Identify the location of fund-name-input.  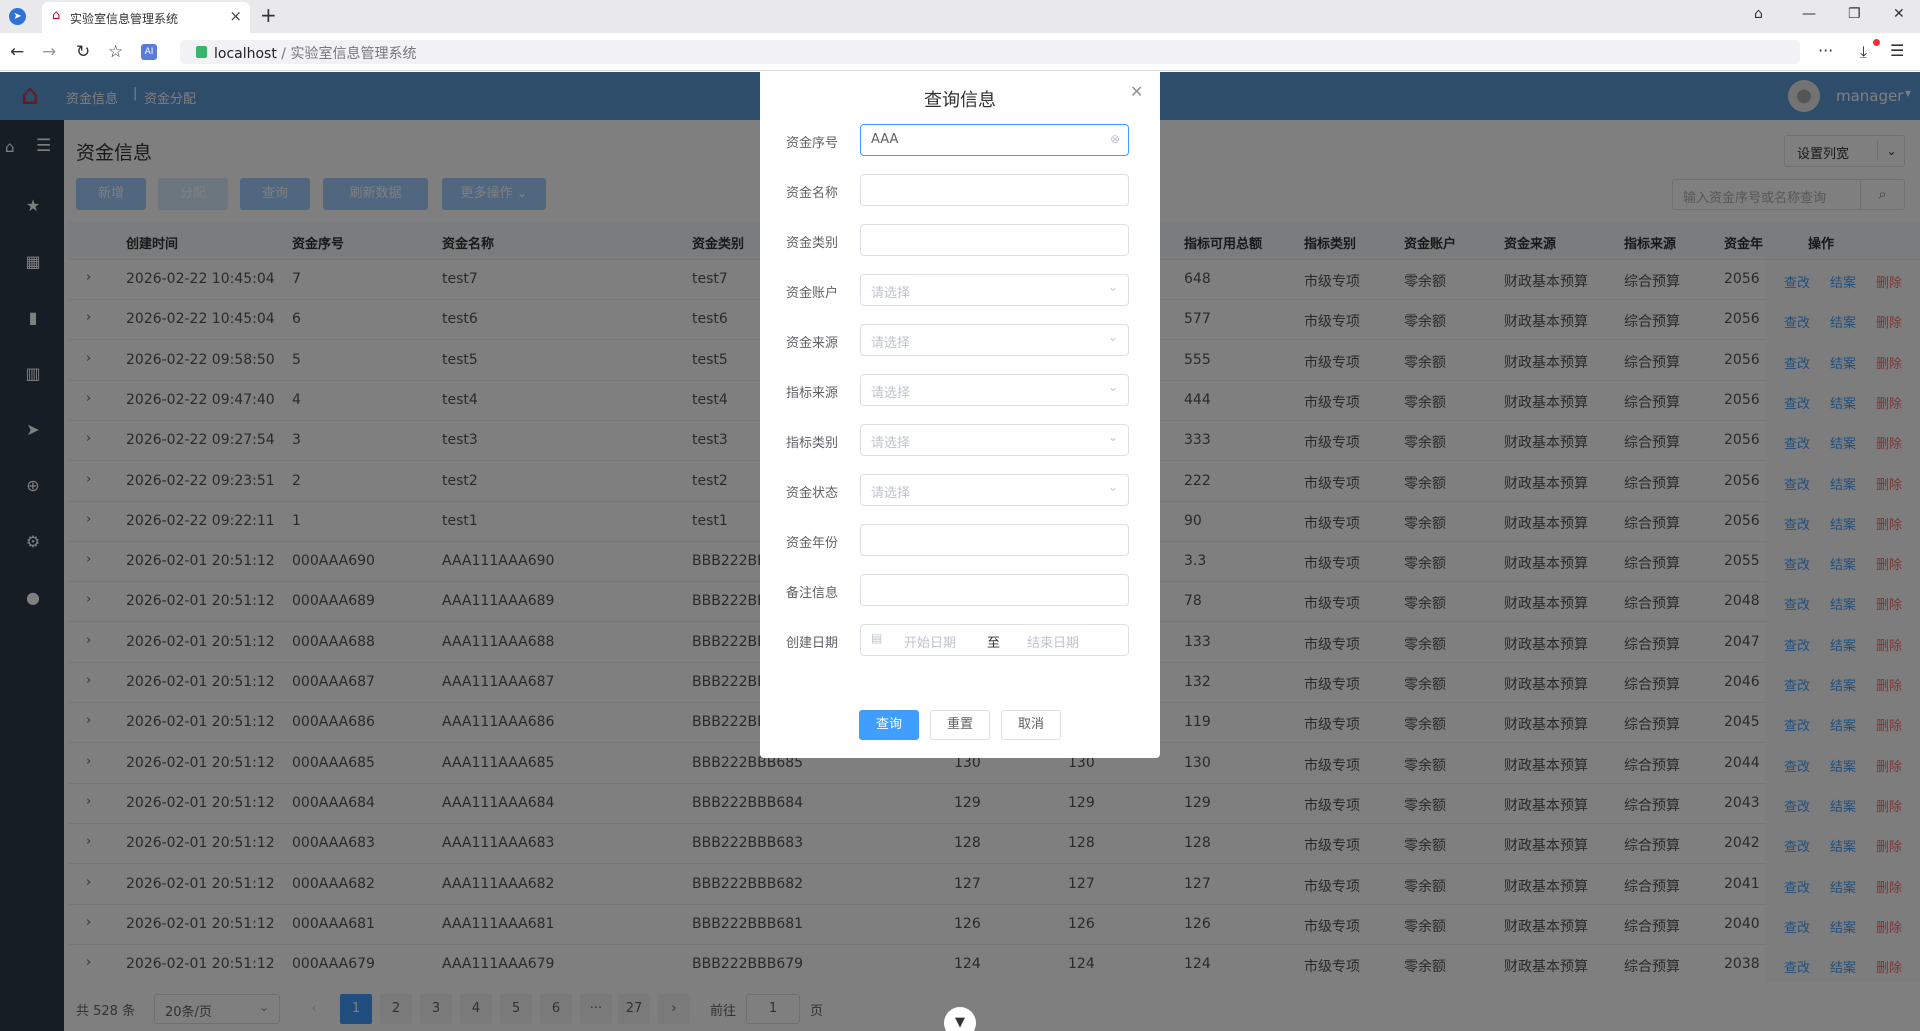
(994, 190).